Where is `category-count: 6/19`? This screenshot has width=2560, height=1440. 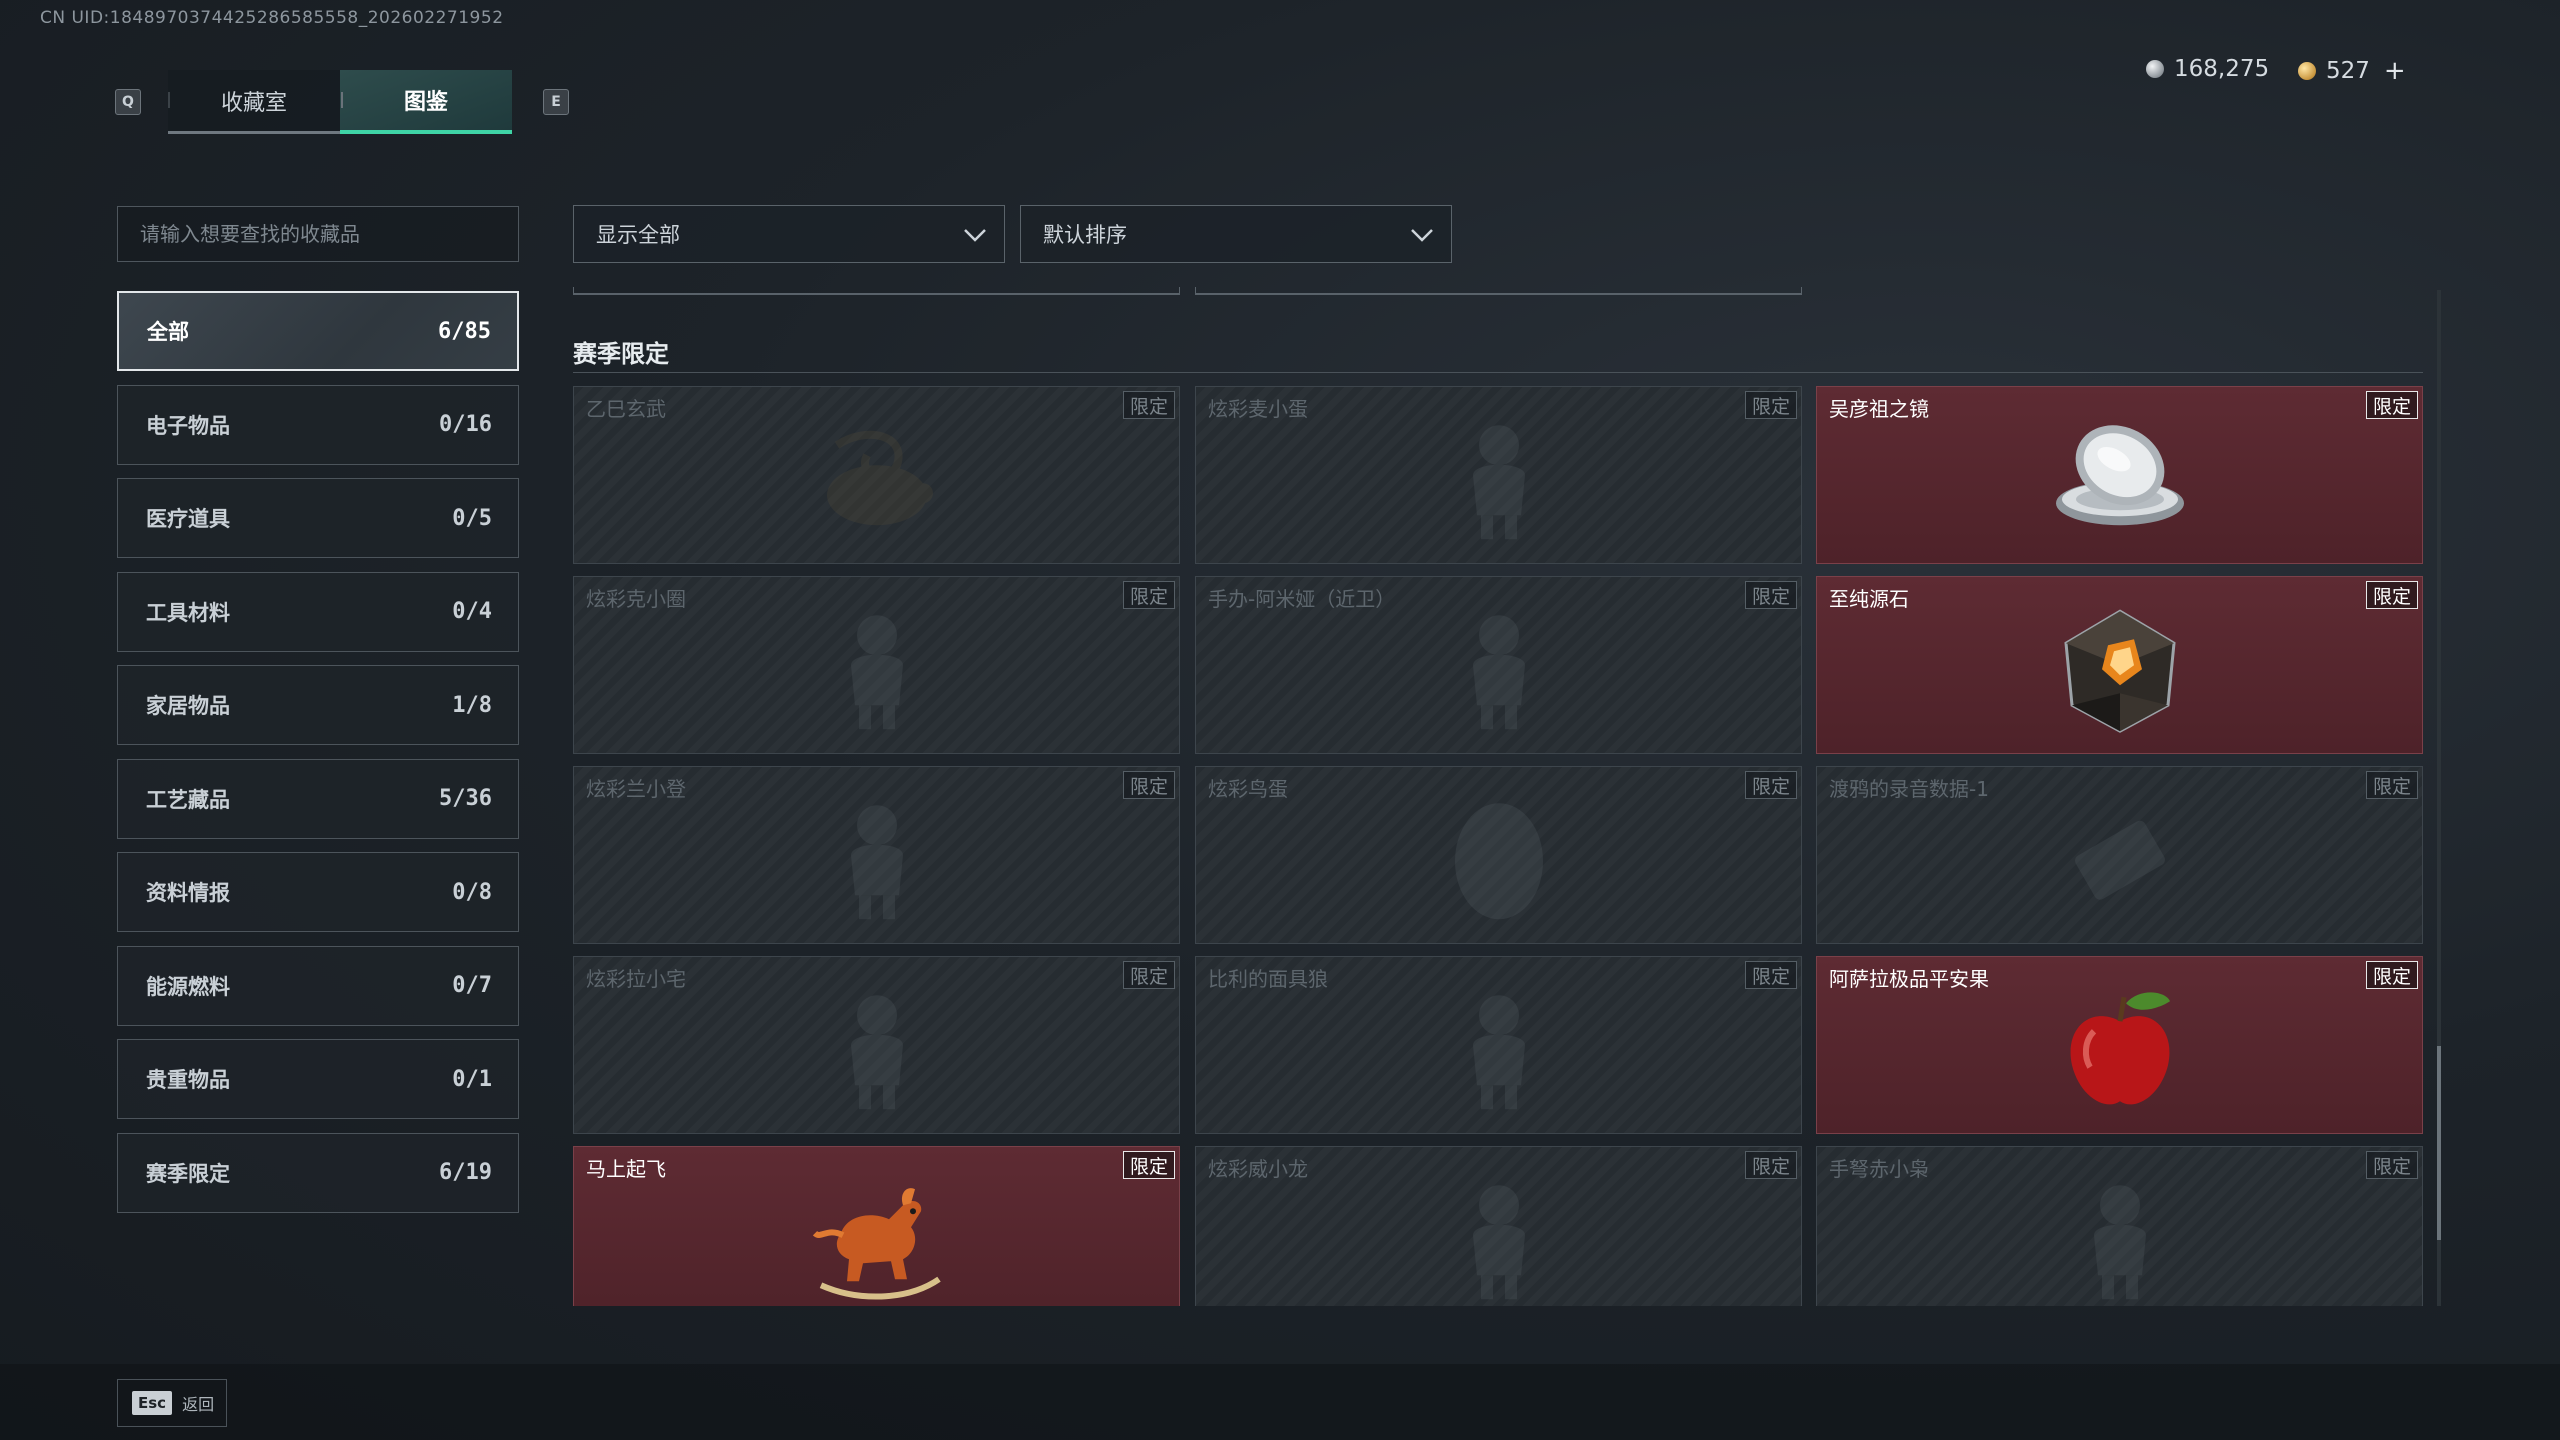 category-count: 6/19 is located at coordinates (465, 1172).